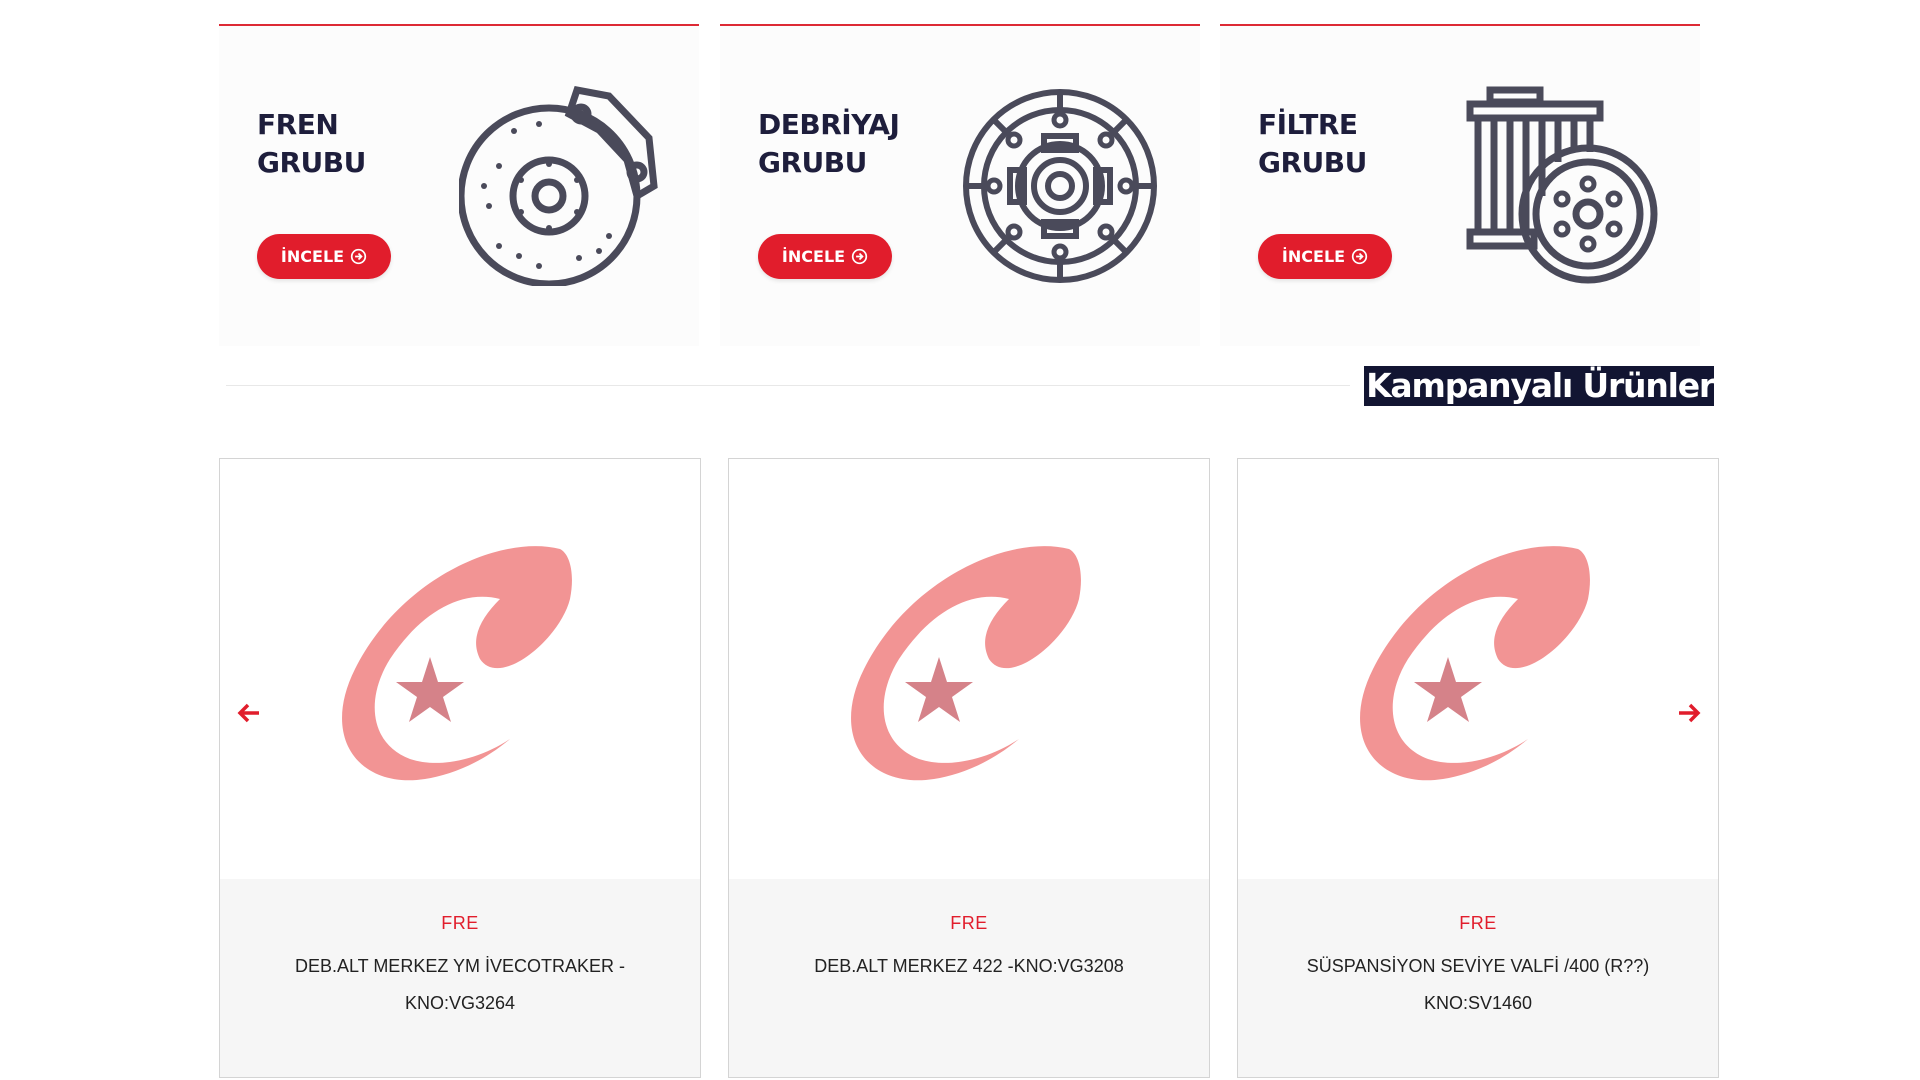 The height and width of the screenshot is (1080, 1920). What do you see at coordinates (969, 966) in the screenshot?
I see `product-name: DEB.ALT MERKEZ 422 -KNO:VG3208` at bounding box center [969, 966].